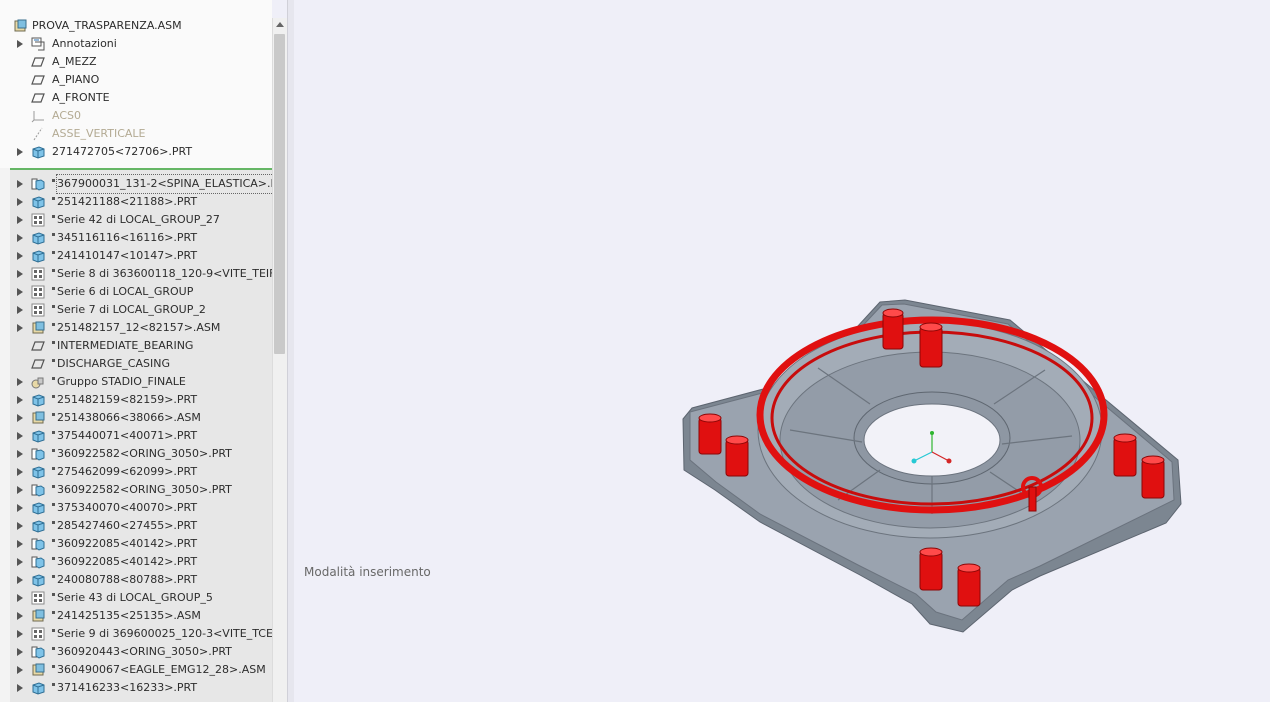 Image resolution: width=1270 pixels, height=702 pixels. What do you see at coordinates (136, 616) in the screenshot?
I see `tree-item: 241425135<25135>.ASM` at bounding box center [136, 616].